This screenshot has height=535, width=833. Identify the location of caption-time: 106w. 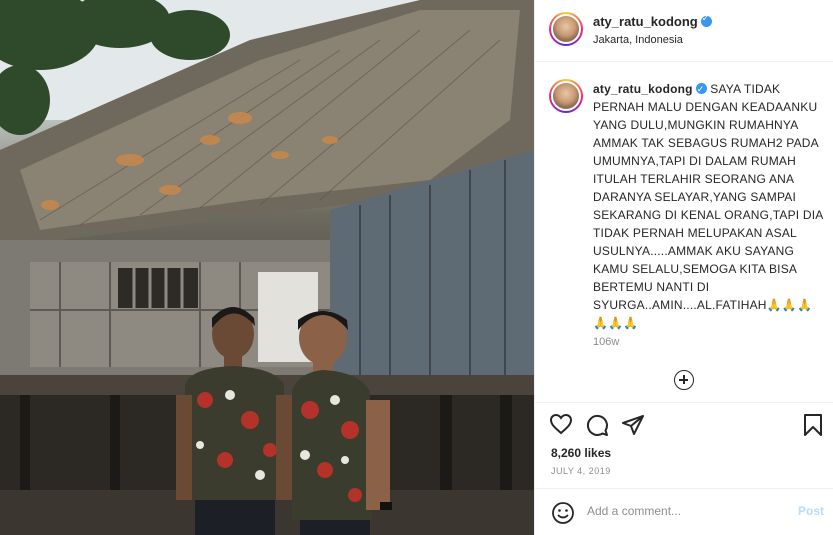
(606, 342).